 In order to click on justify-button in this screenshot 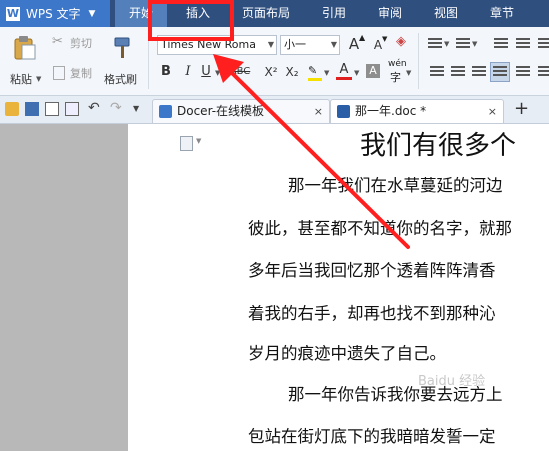, I will do `click(500, 72)`.